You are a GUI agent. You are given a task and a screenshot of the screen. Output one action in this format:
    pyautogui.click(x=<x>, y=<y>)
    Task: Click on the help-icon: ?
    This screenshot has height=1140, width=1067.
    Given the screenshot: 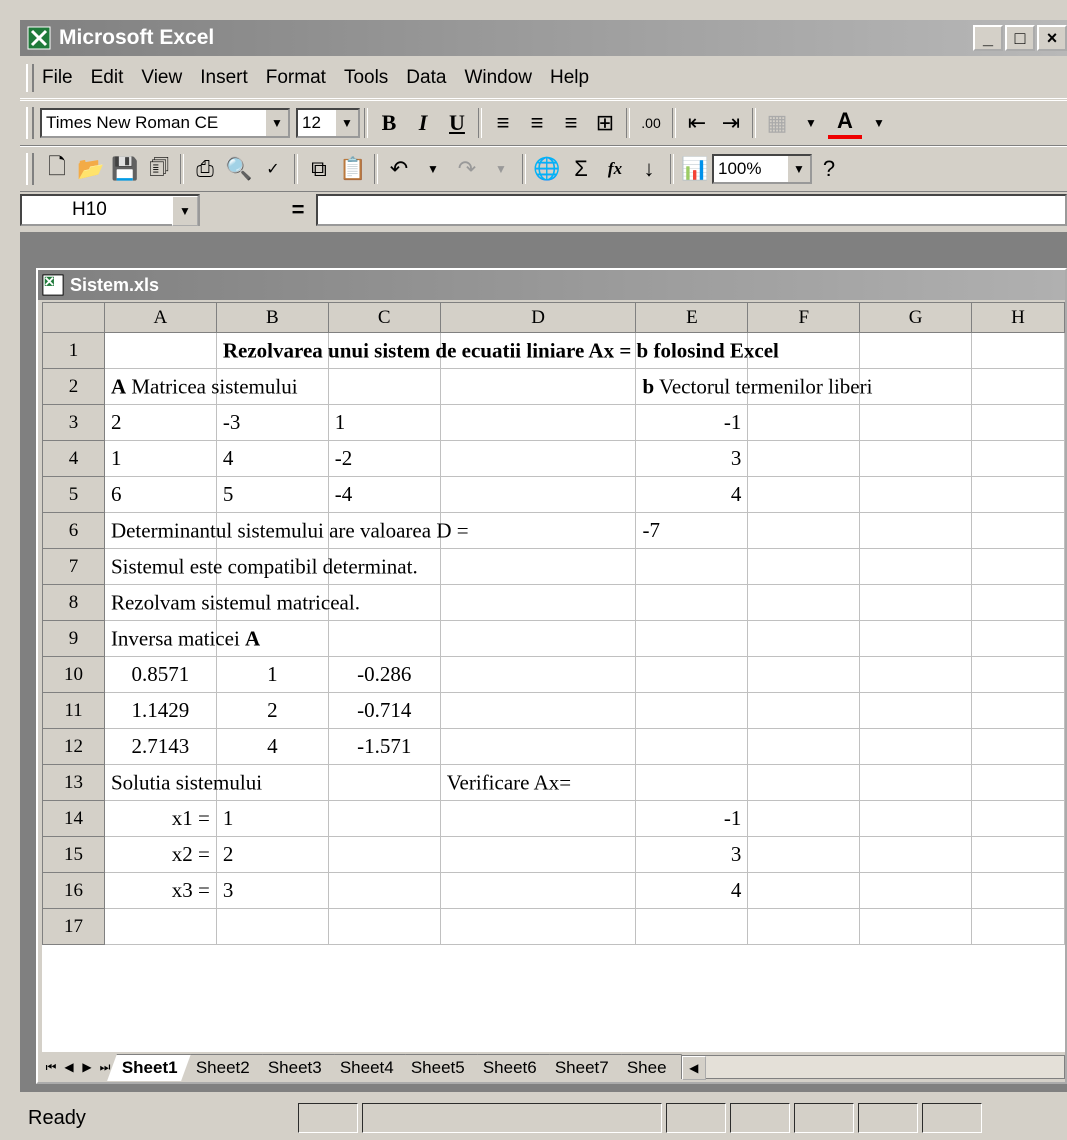 What is the action you would take?
    pyautogui.click(x=829, y=169)
    